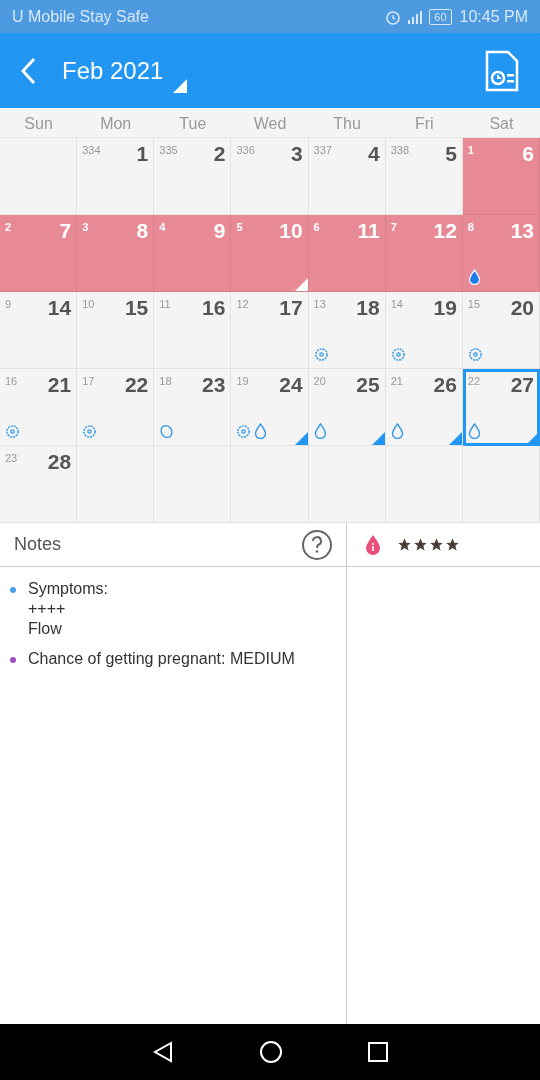  What do you see at coordinates (374, 154) in the screenshot?
I see `day-number: 4` at bounding box center [374, 154].